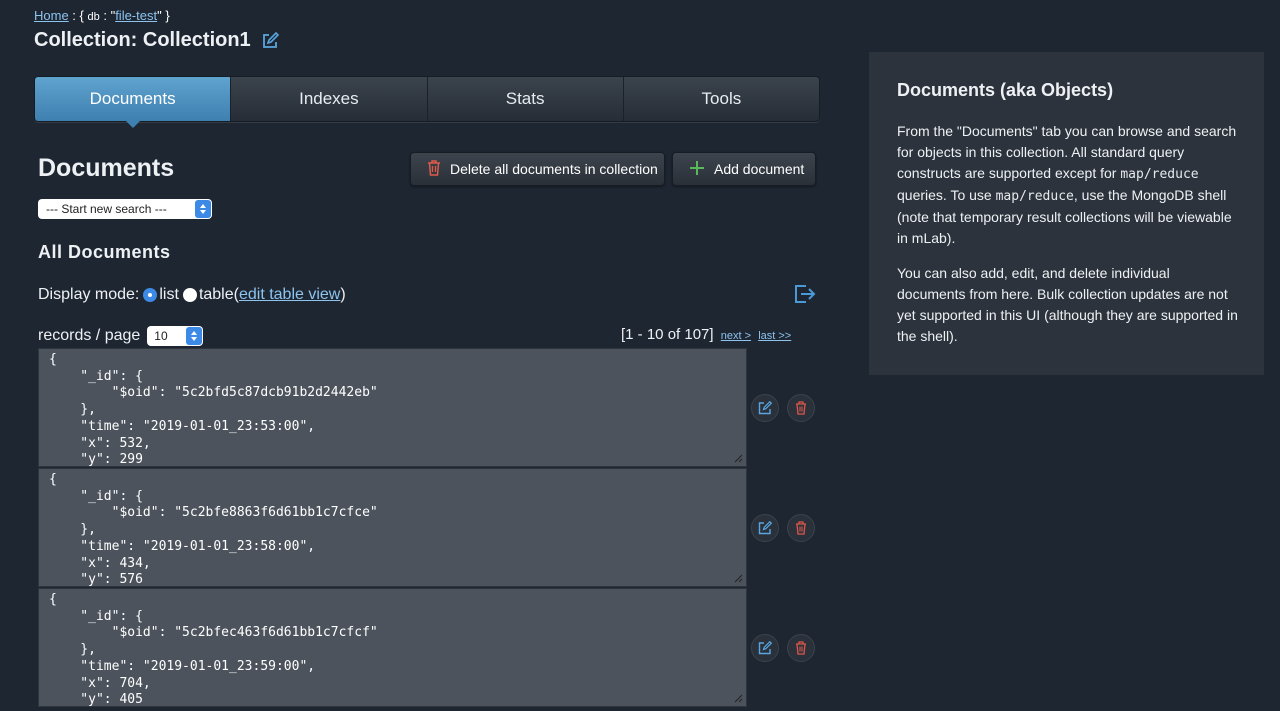  What do you see at coordinates (136, 15) in the screenshot?
I see `breadcrumb-db-link: file-test` at bounding box center [136, 15].